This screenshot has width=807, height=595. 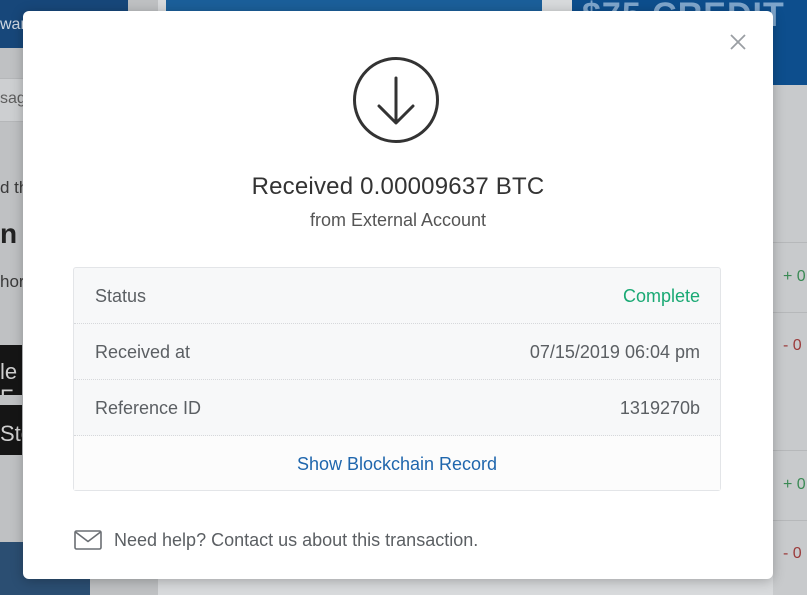 What do you see at coordinates (398, 220) in the screenshot?
I see `transaction-source: from External Account` at bounding box center [398, 220].